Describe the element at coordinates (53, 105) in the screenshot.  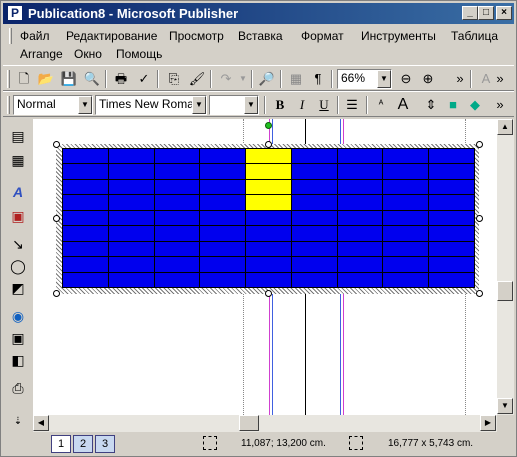
I see `style-select: Normal ▼` at that location.